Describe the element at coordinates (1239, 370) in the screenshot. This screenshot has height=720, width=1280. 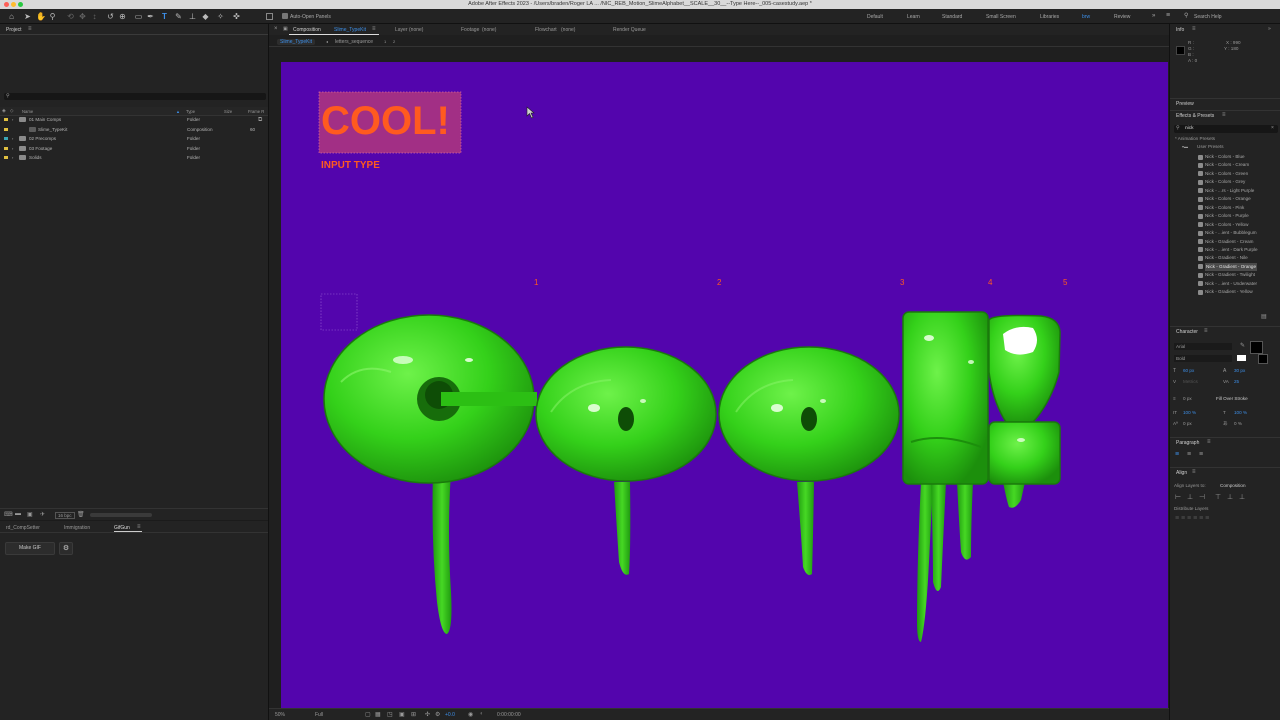
I see `leading-value: 30 px` at that location.